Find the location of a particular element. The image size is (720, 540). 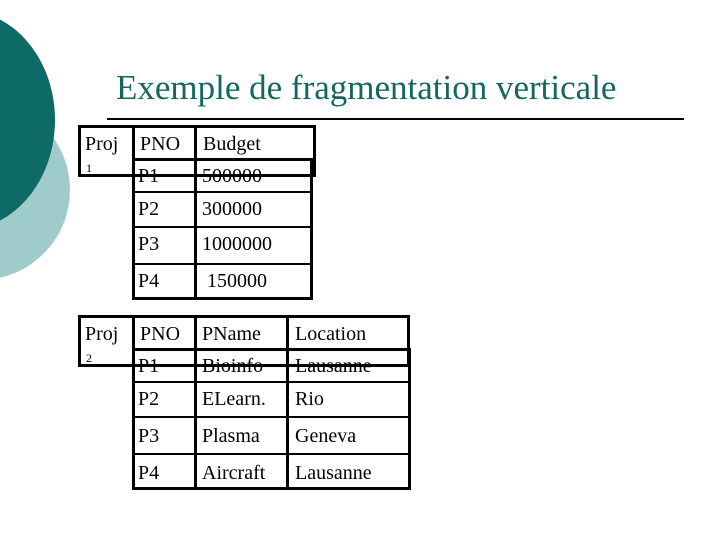

relation-subscript: 2 is located at coordinates (89, 358).